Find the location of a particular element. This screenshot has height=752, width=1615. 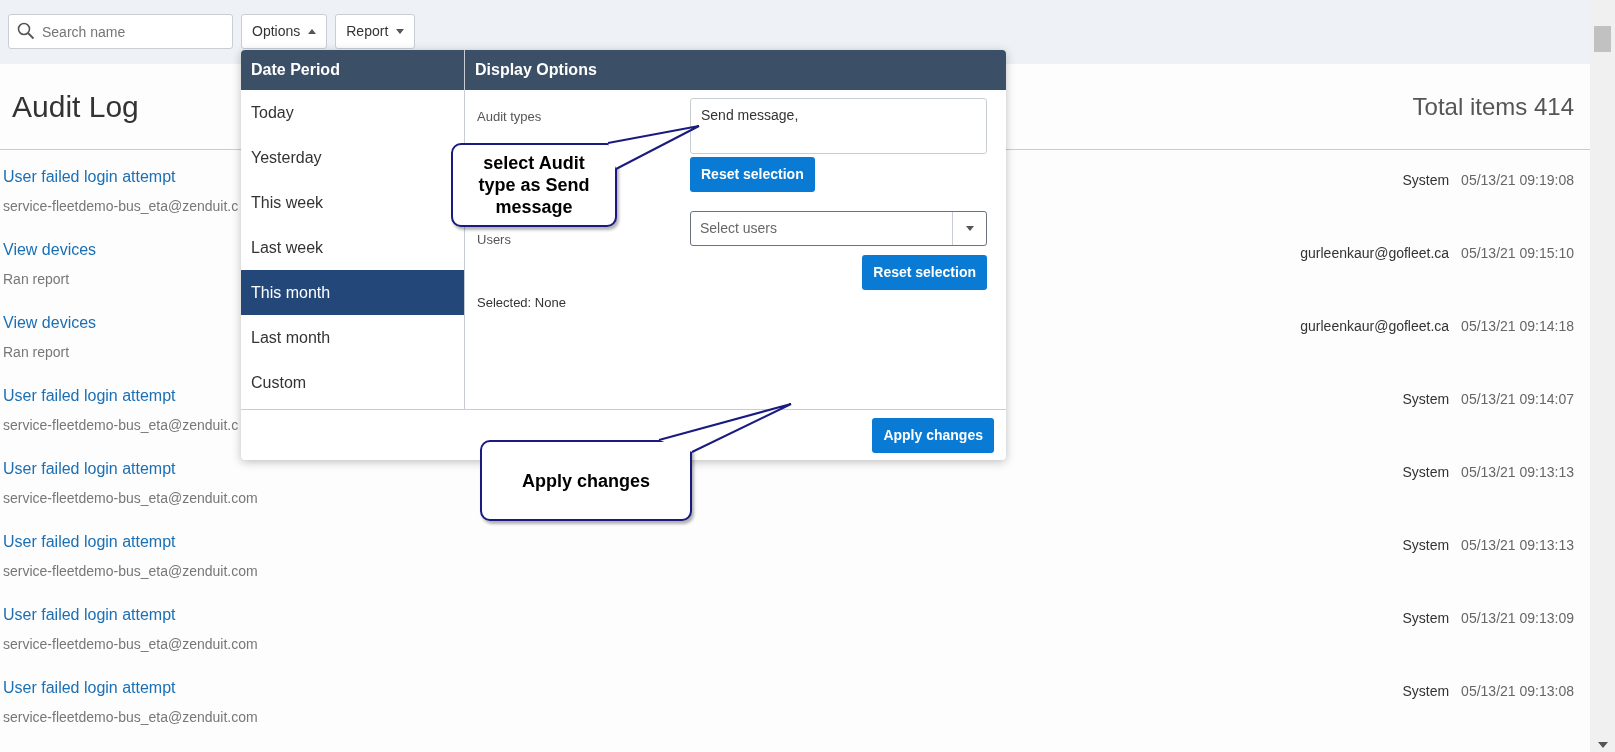

period-option: Today is located at coordinates (352, 112).